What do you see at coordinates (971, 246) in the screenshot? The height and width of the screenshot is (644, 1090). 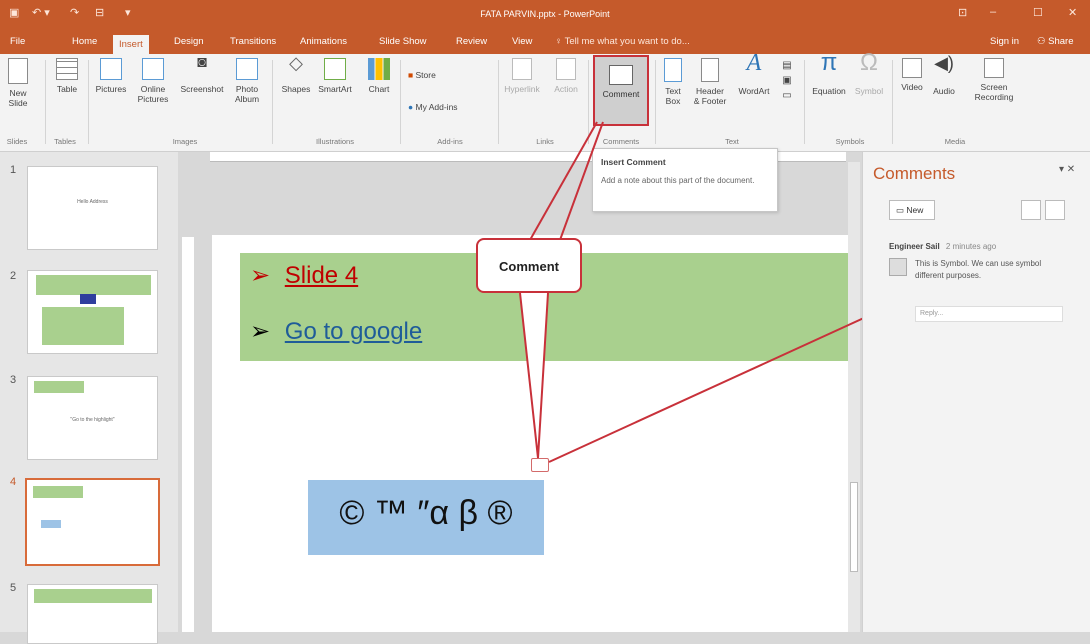 I see `comment-time: 2 minutes ago` at bounding box center [971, 246].